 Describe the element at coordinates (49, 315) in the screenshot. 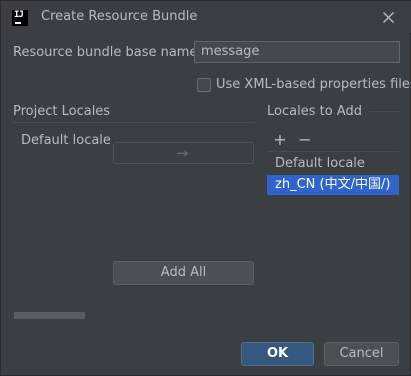

I see `horizontal-scrollbar` at that location.